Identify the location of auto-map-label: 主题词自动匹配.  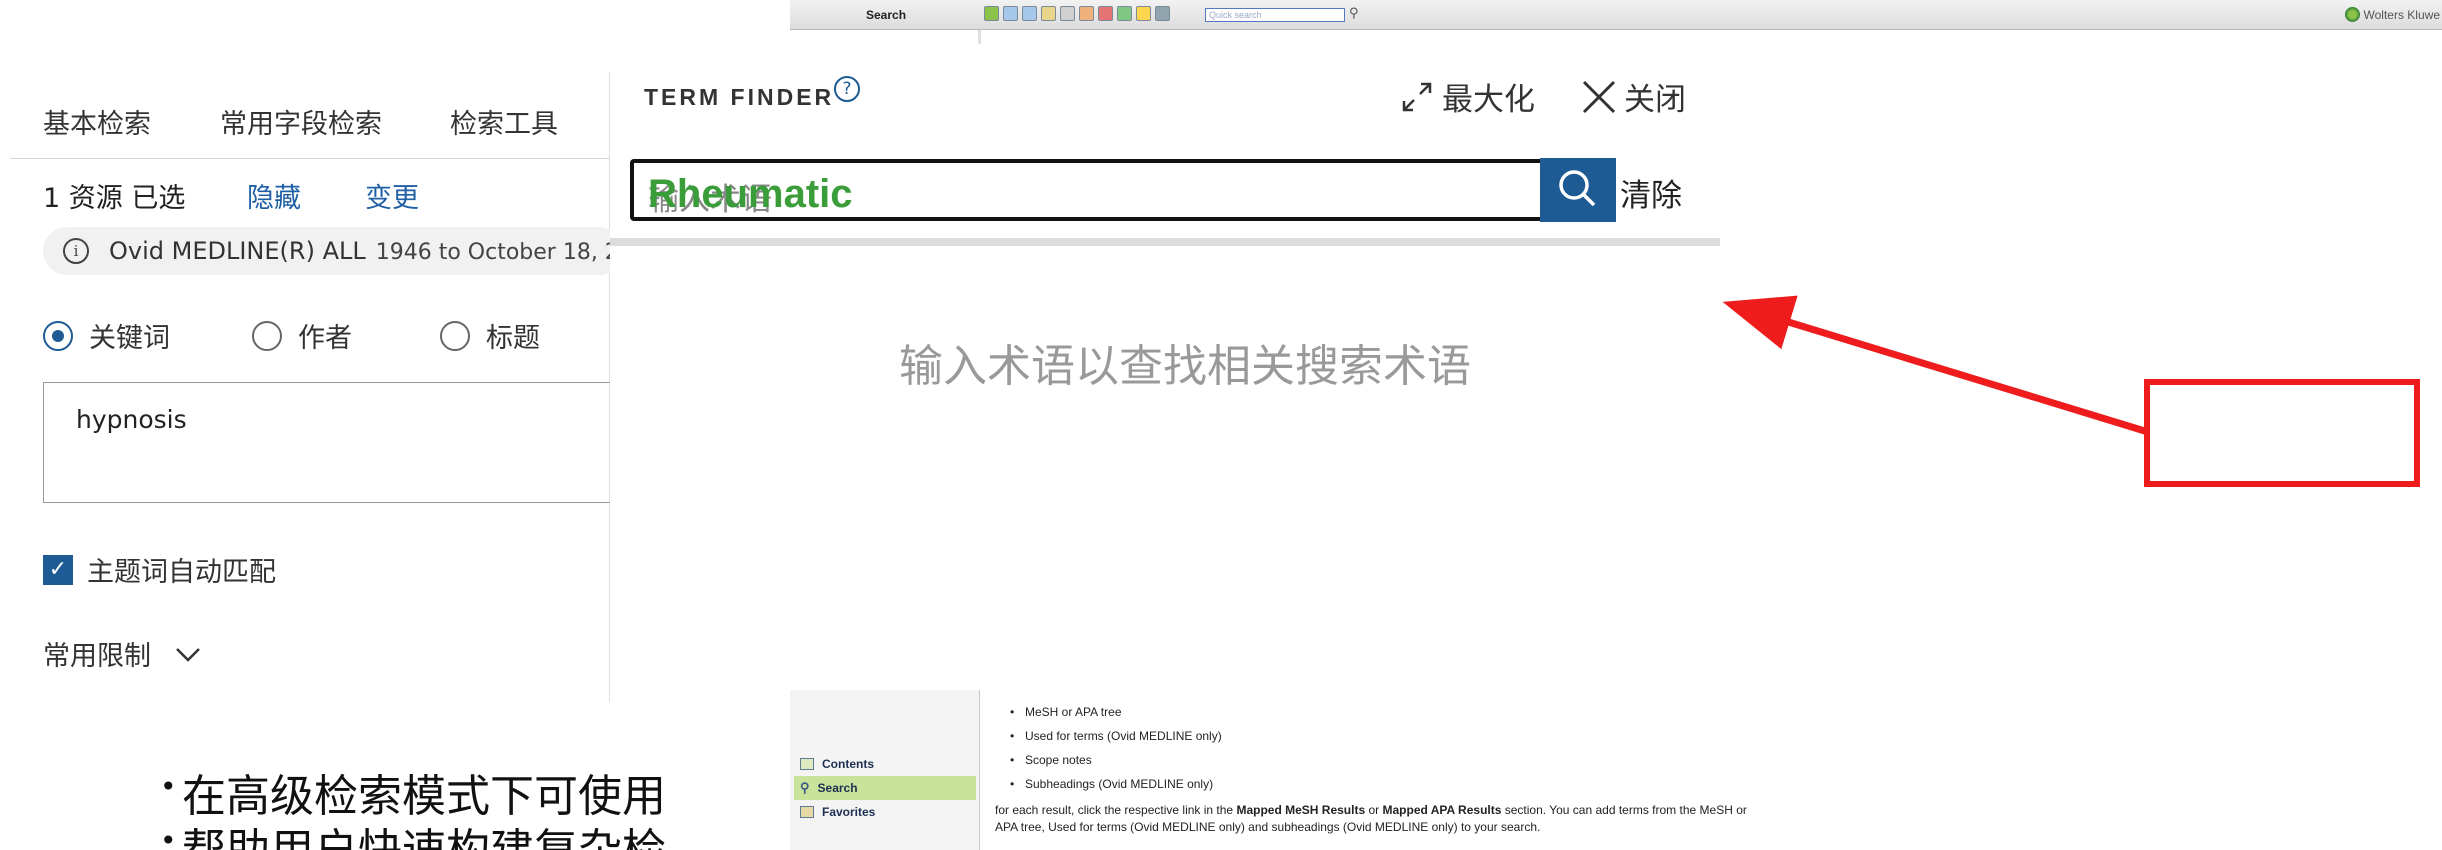
(181, 572).